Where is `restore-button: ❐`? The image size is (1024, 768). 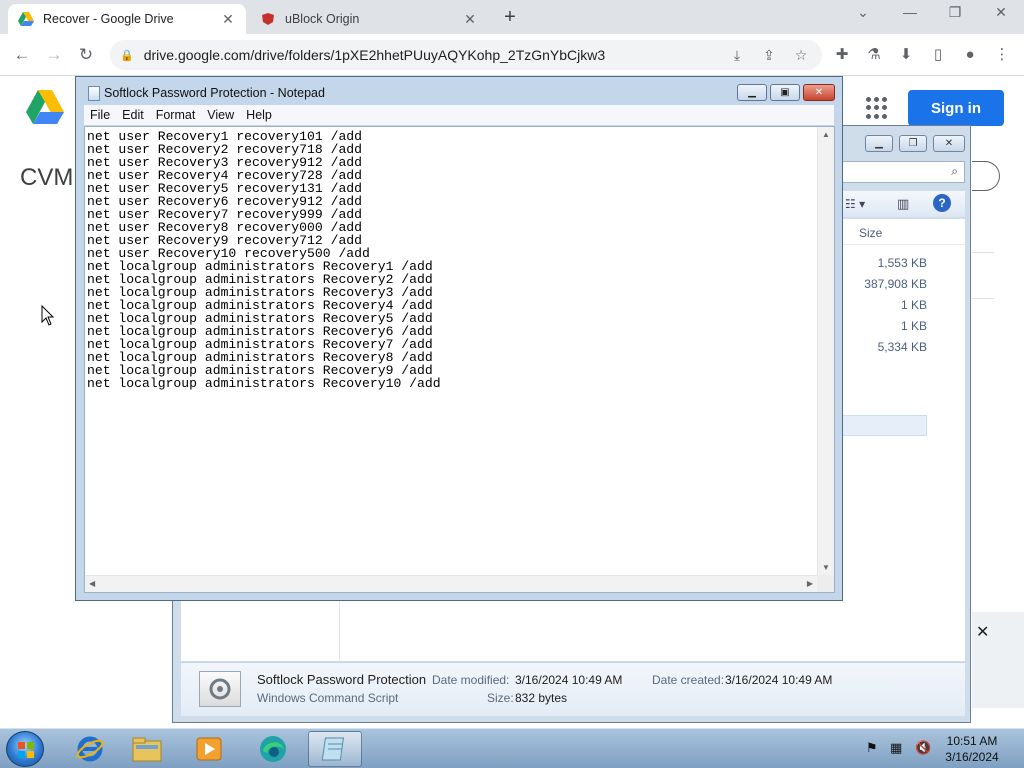
restore-button: ❐ is located at coordinates (955, 12).